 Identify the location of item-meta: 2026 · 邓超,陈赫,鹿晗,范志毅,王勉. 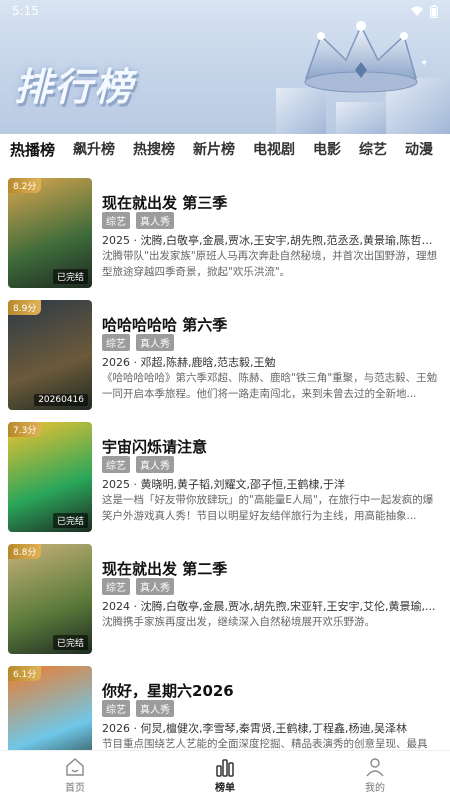
(189, 362).